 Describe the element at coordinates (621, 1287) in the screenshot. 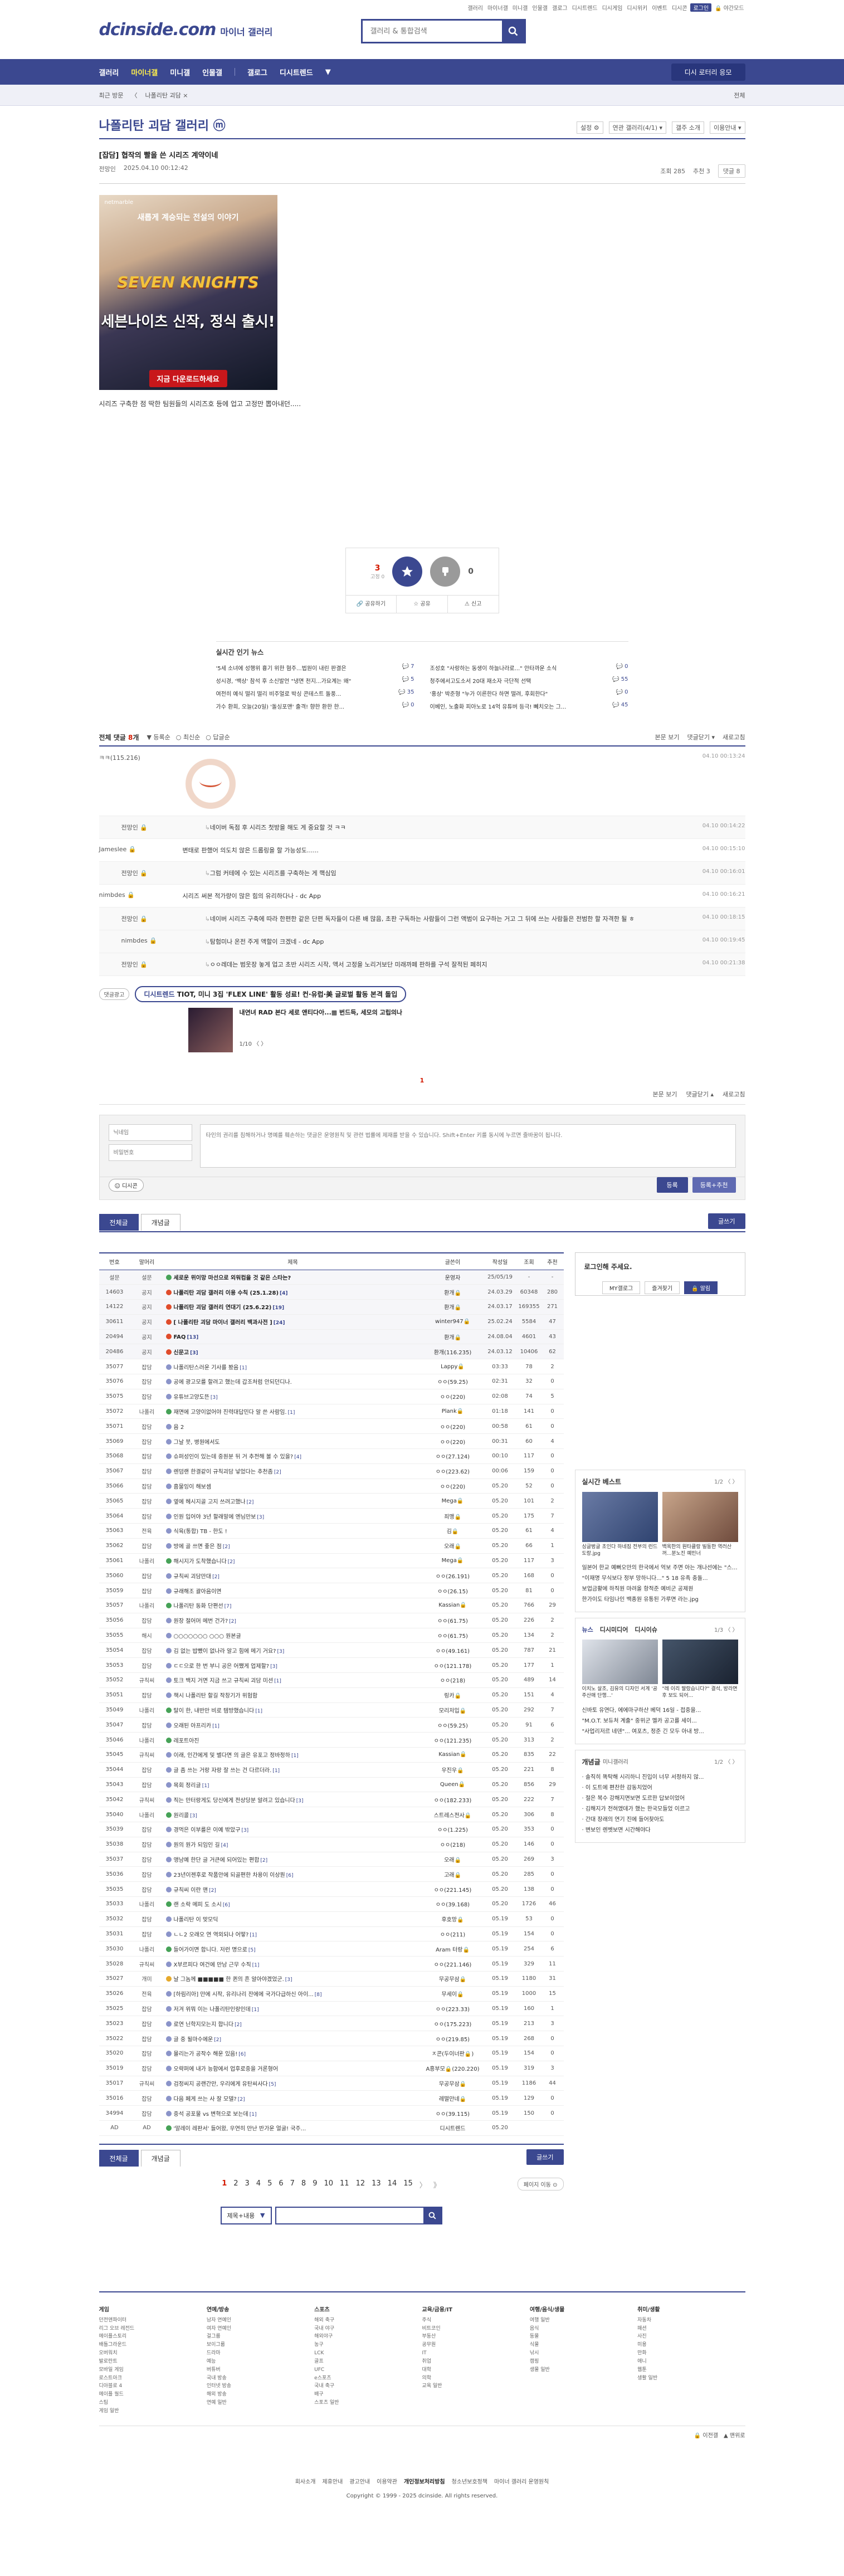

I see `login-button: MY갤로그` at that location.